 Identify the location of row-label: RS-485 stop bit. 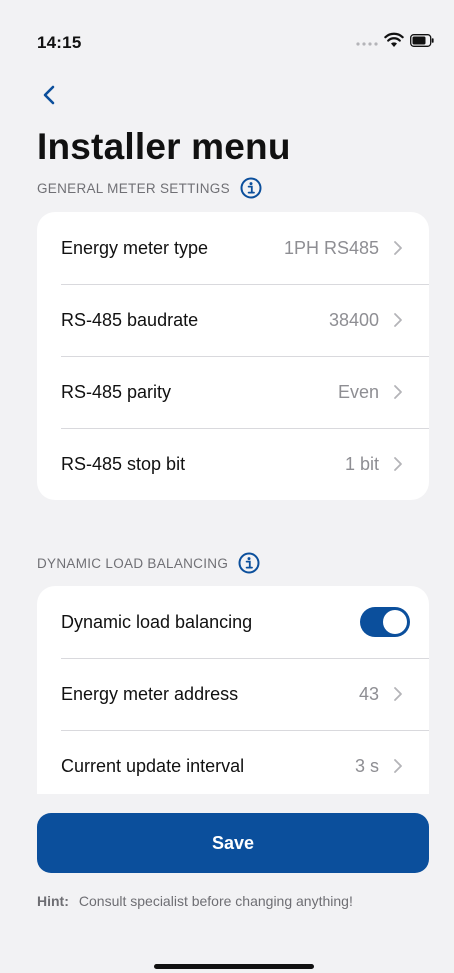
(123, 463).